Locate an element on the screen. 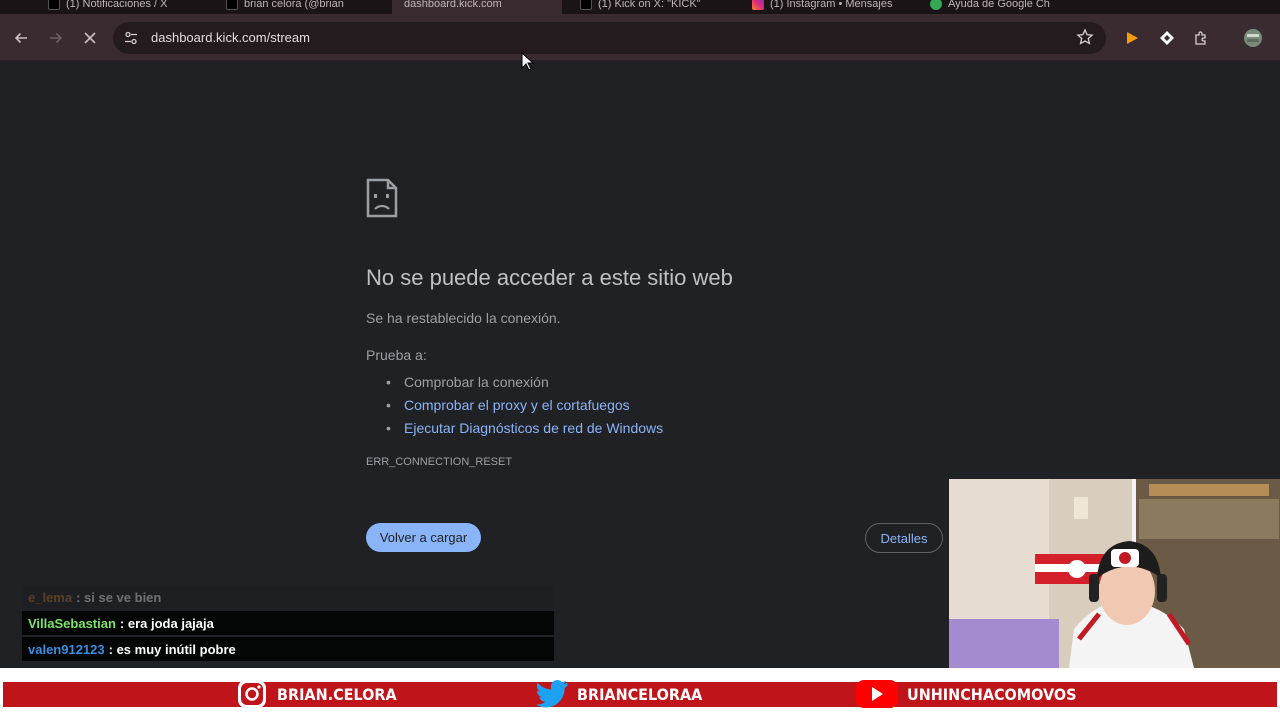  close-icon is located at coordinates (90, 38).